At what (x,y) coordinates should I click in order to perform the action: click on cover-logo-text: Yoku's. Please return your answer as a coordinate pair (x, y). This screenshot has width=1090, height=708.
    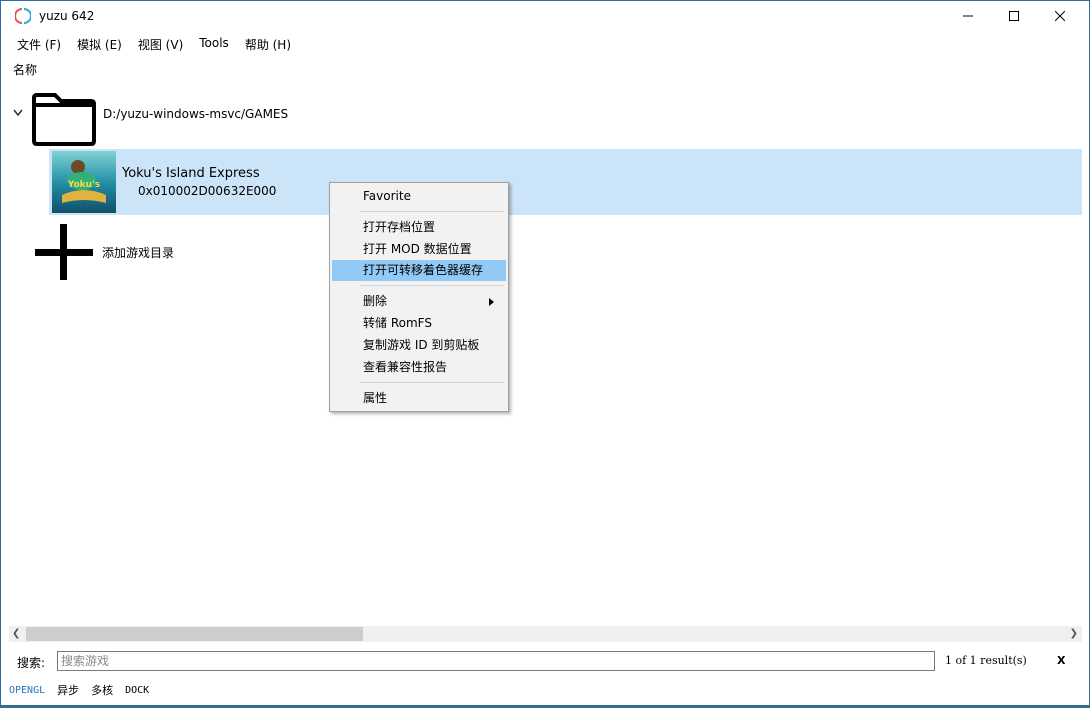
    Looking at the image, I should click on (83, 185).